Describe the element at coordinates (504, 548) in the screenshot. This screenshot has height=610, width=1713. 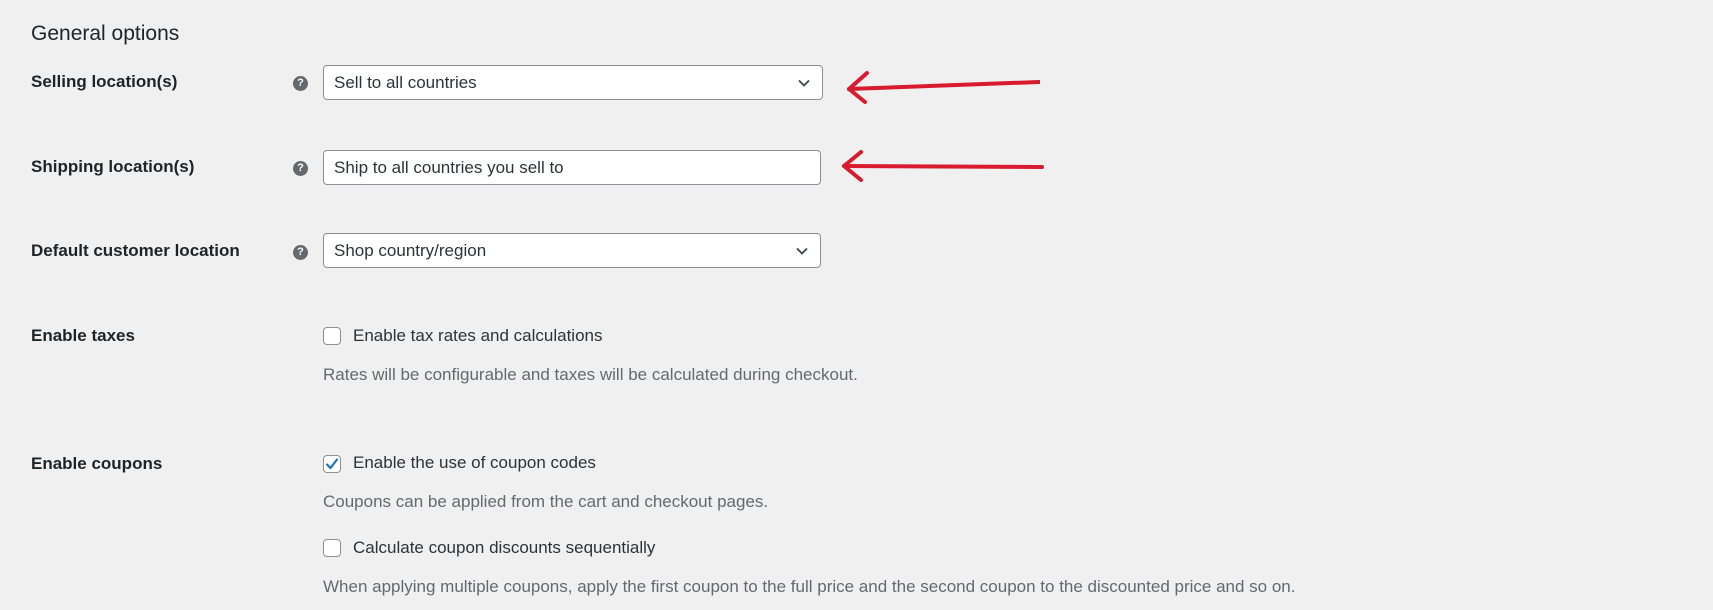
I see `sequential-coupons-checkbox-label: Calculate coupon discounts sequentially` at that location.